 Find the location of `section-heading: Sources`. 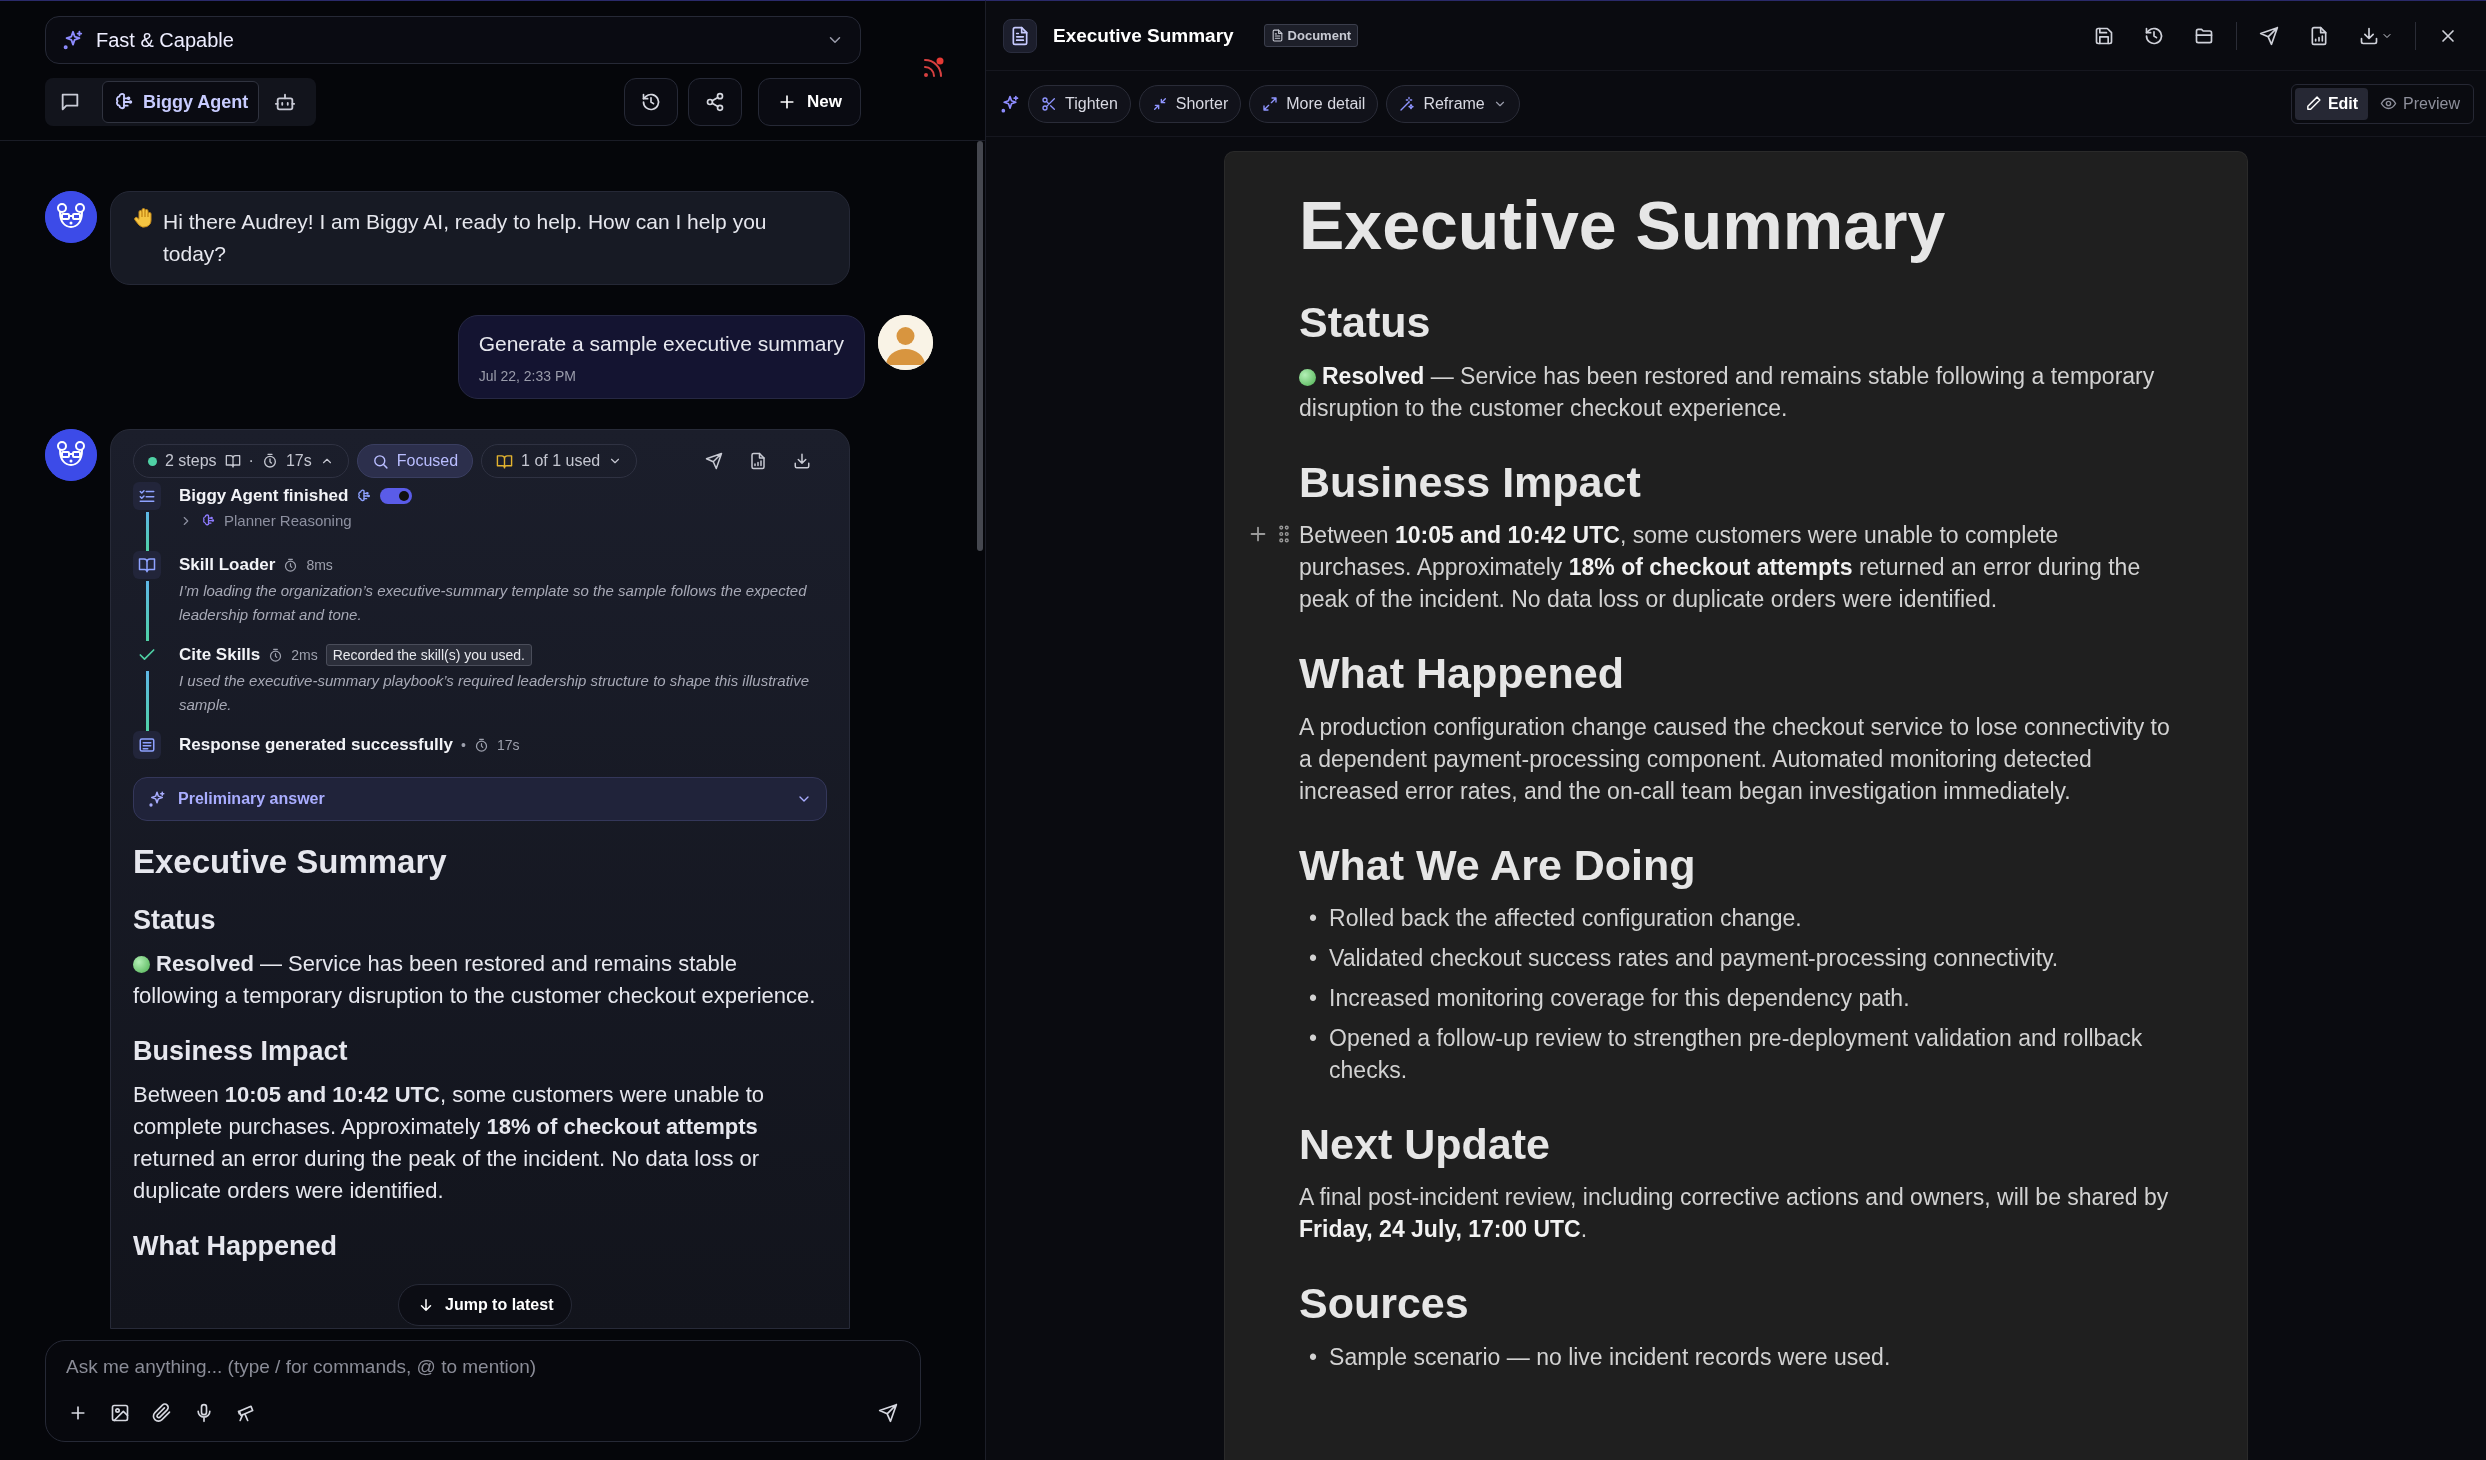

section-heading: Sources is located at coordinates (1384, 1304).